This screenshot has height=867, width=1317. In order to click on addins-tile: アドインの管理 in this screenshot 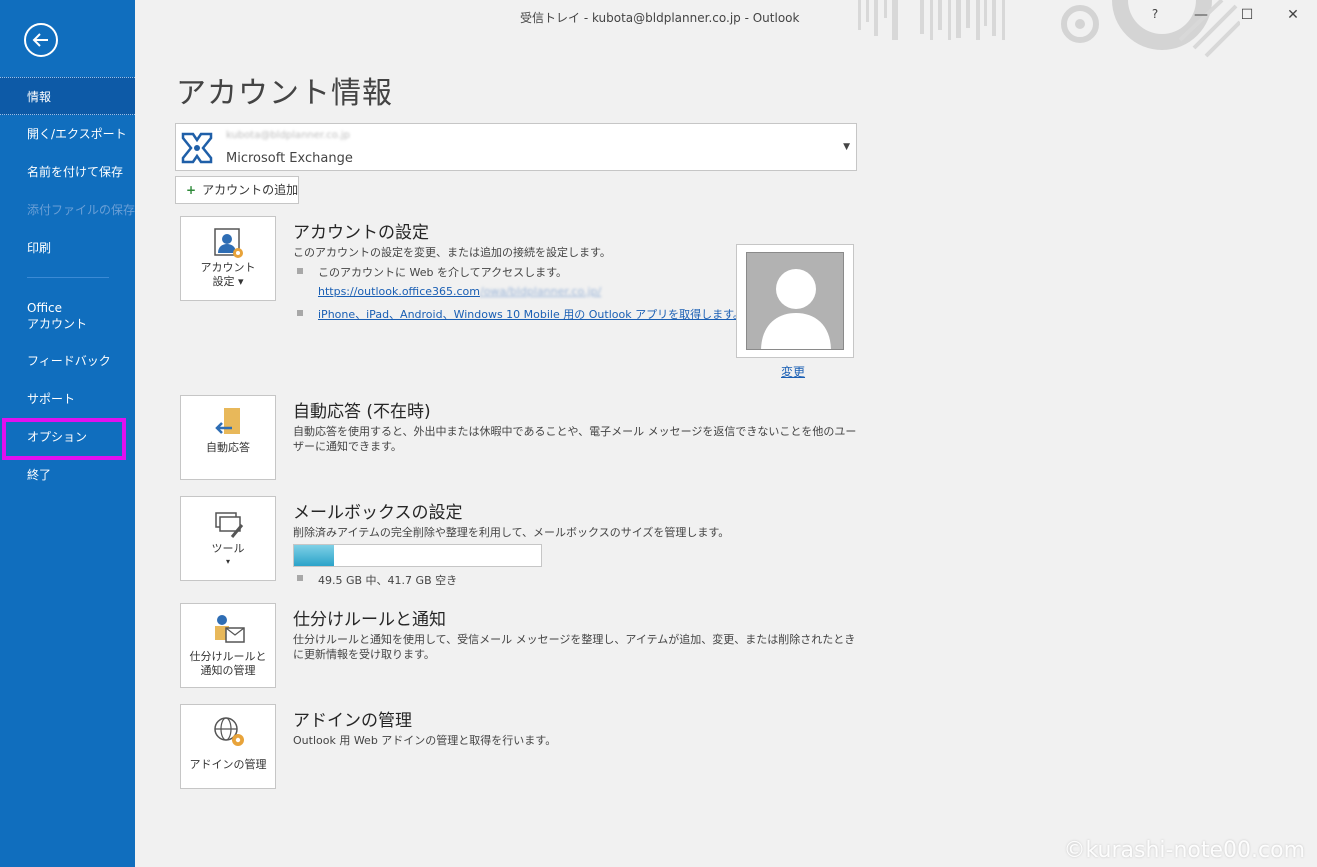, I will do `click(228, 746)`.